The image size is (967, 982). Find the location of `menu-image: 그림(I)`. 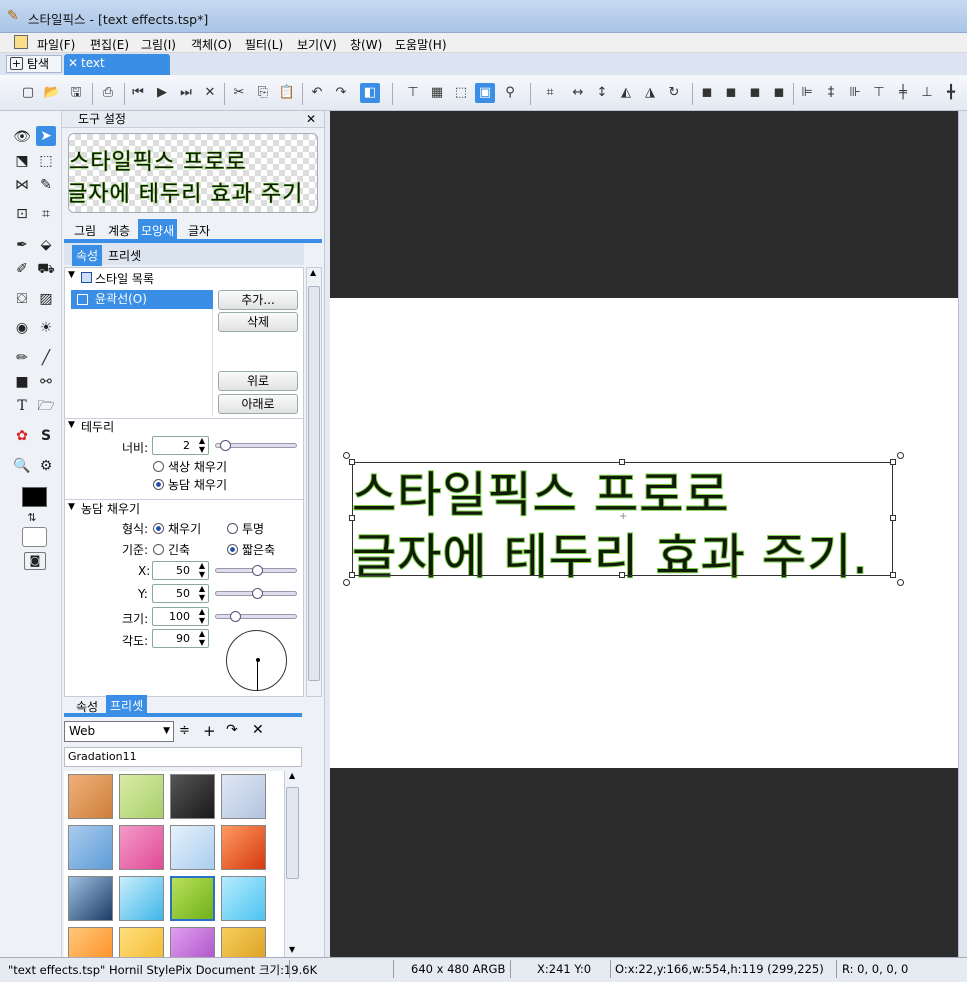

menu-image: 그림(I) is located at coordinates (158, 44).